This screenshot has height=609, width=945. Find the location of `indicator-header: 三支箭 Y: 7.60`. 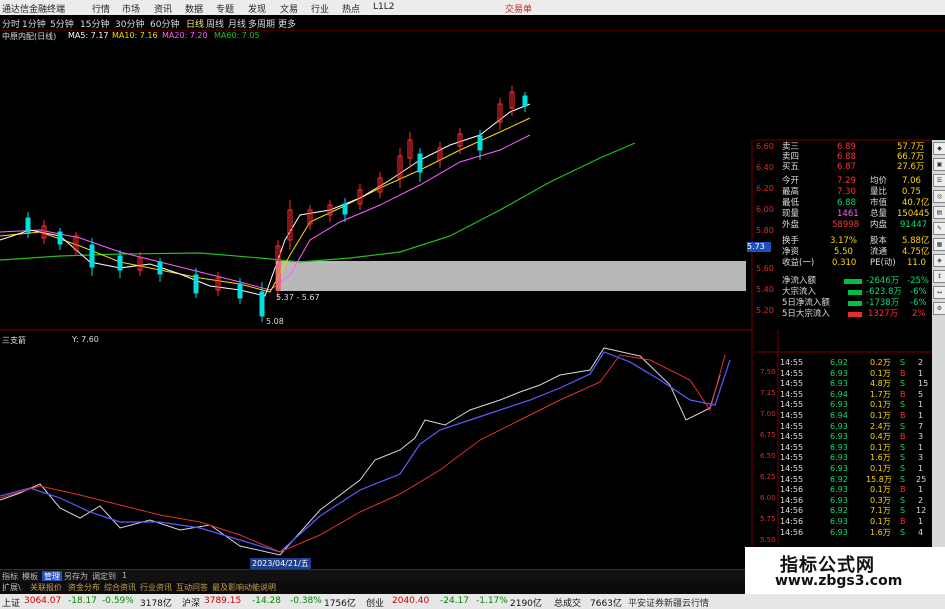

indicator-header: 三支箭 Y: 7.60 is located at coordinates (150, 340).